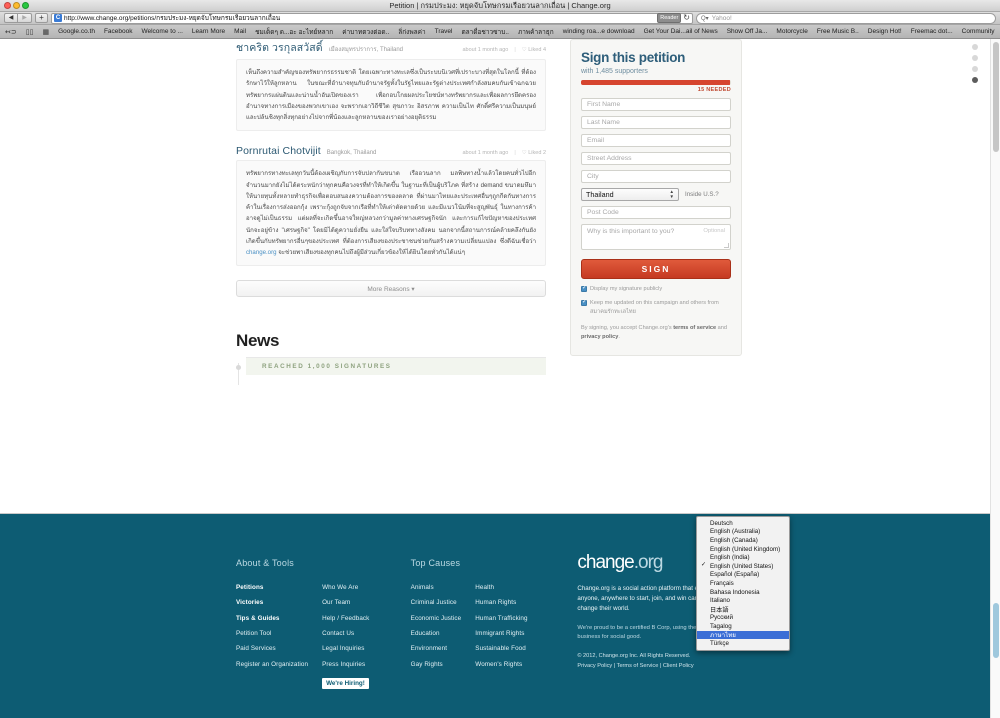 The height and width of the screenshot is (718, 1000). I want to click on bookmark-item: ค่าบาทตวงต่อด.., so click(365, 32).